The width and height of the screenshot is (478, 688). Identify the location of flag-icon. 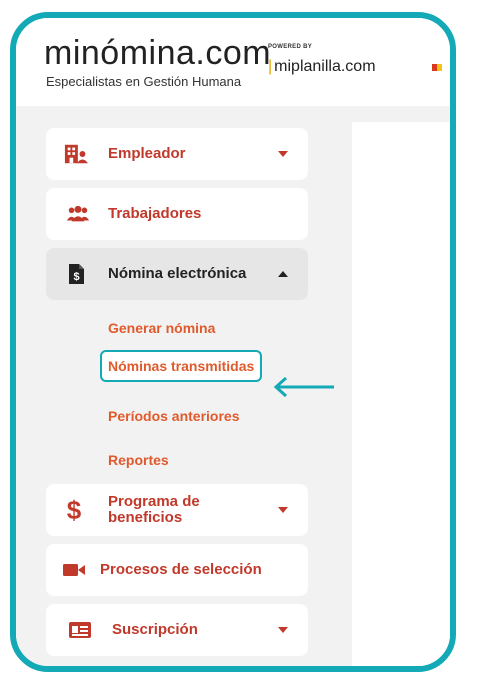
(437, 67).